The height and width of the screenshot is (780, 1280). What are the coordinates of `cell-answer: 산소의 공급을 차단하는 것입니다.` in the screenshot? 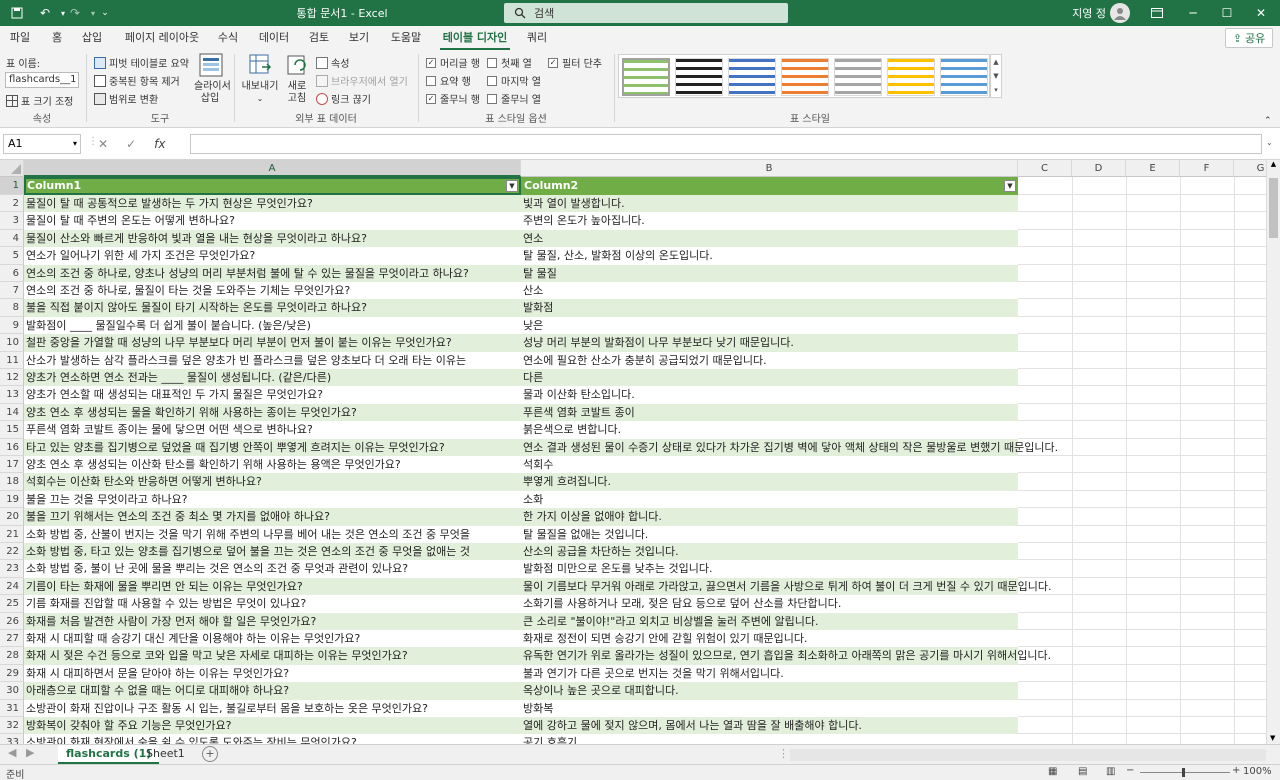 It's located at (600, 551).